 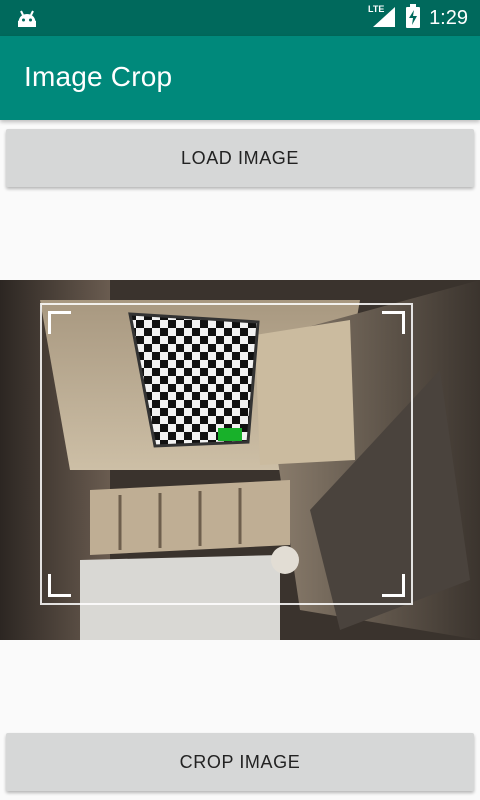 What do you see at coordinates (448, 17) in the screenshot?
I see `status-time: 1:29` at bounding box center [448, 17].